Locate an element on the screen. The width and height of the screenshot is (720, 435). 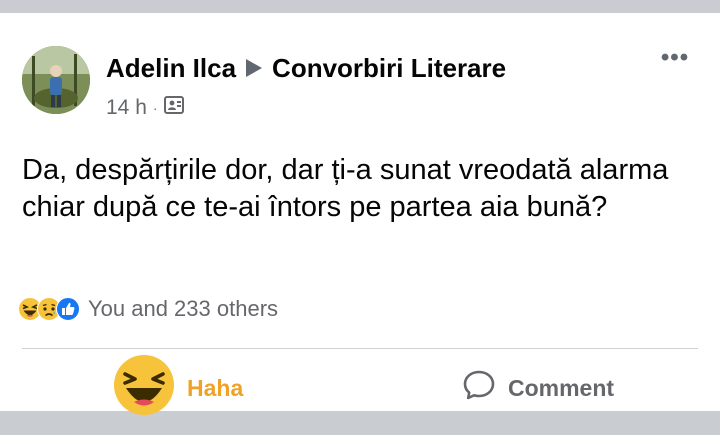
comment-label: Comment is located at coordinates (561, 387).